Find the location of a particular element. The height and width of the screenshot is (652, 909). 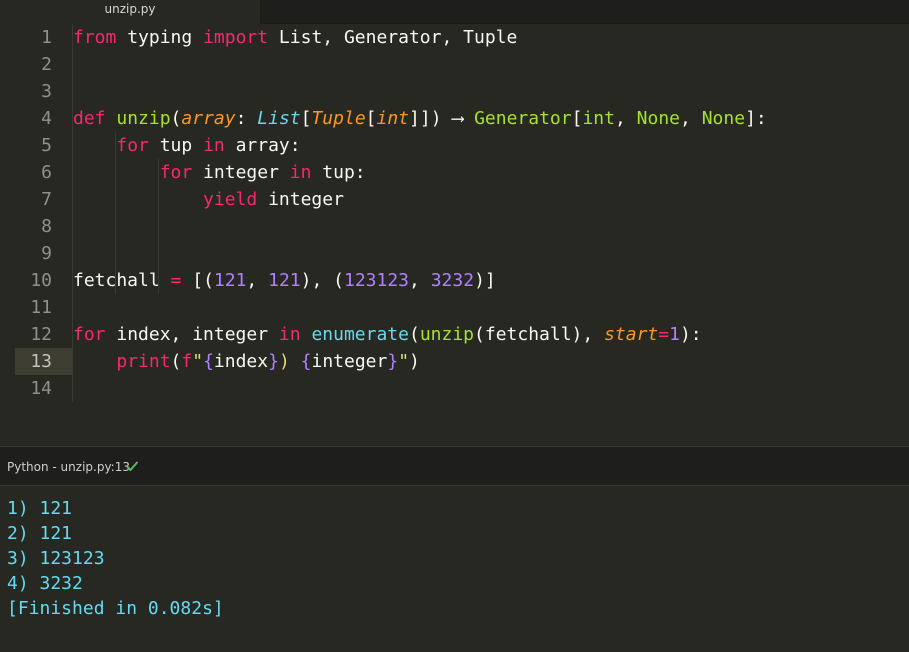

line-code: for tup in array: is located at coordinates (187, 145).